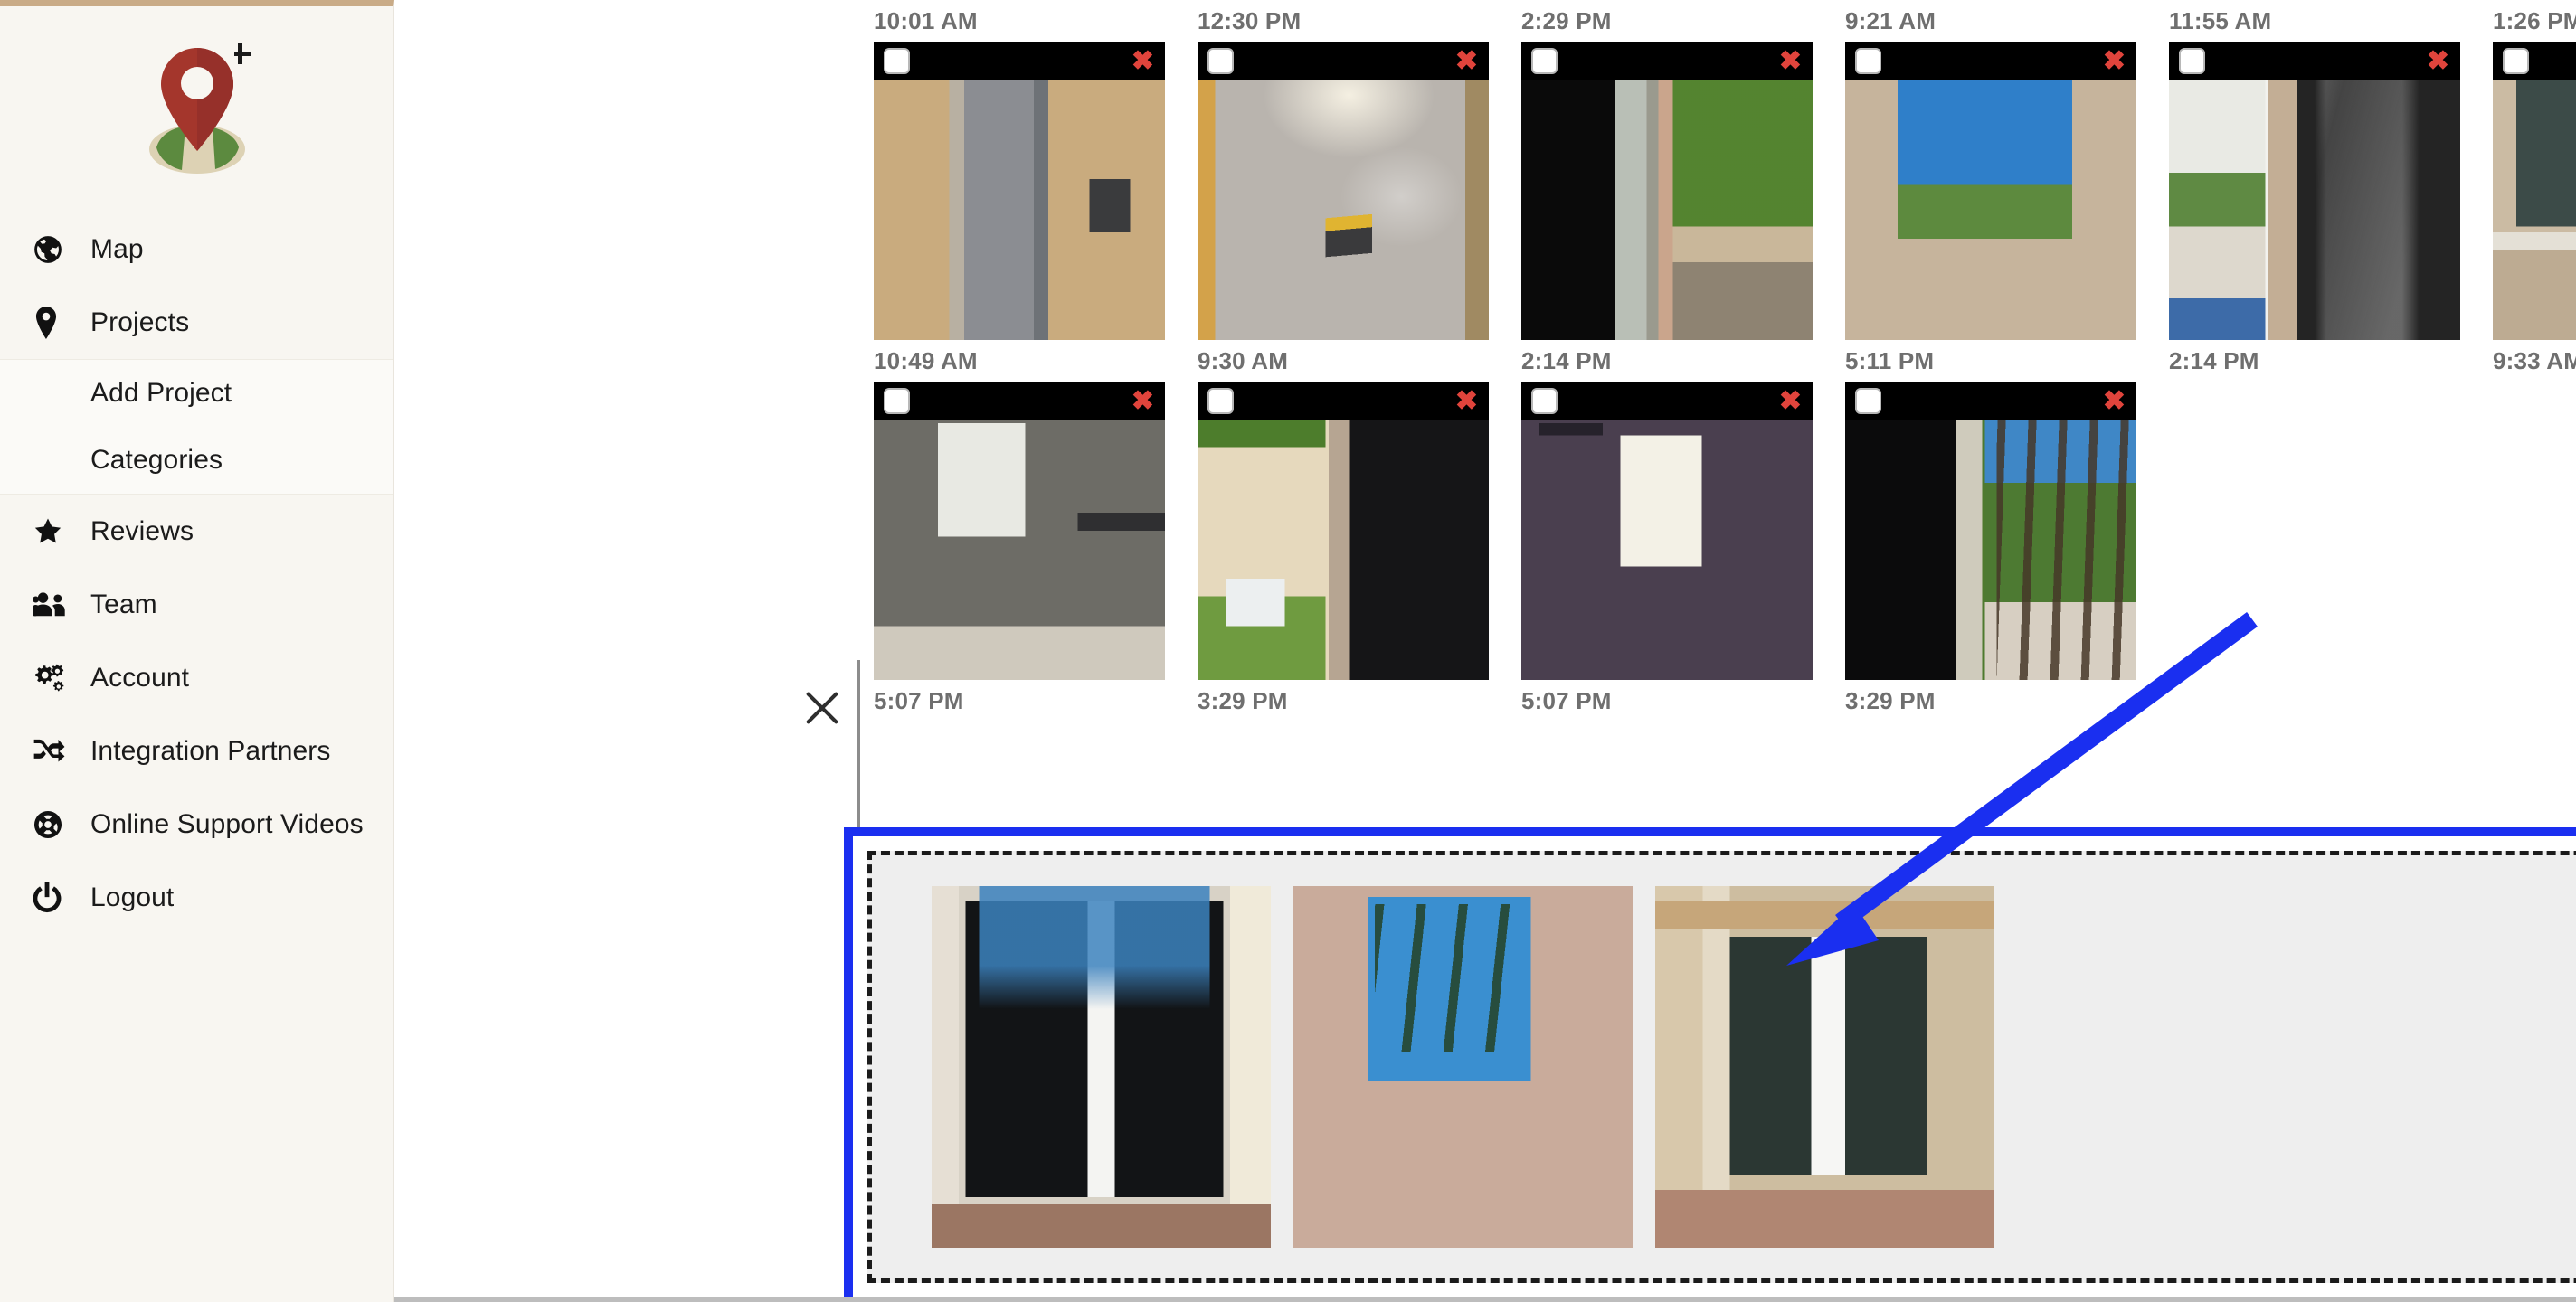 The width and height of the screenshot is (2576, 1302). What do you see at coordinates (54, 323) in the screenshot?
I see `map-pin-icon` at bounding box center [54, 323].